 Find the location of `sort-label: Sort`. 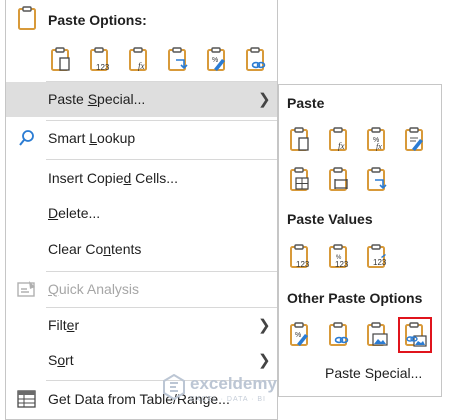

sort-label: Sort is located at coordinates (61, 360).